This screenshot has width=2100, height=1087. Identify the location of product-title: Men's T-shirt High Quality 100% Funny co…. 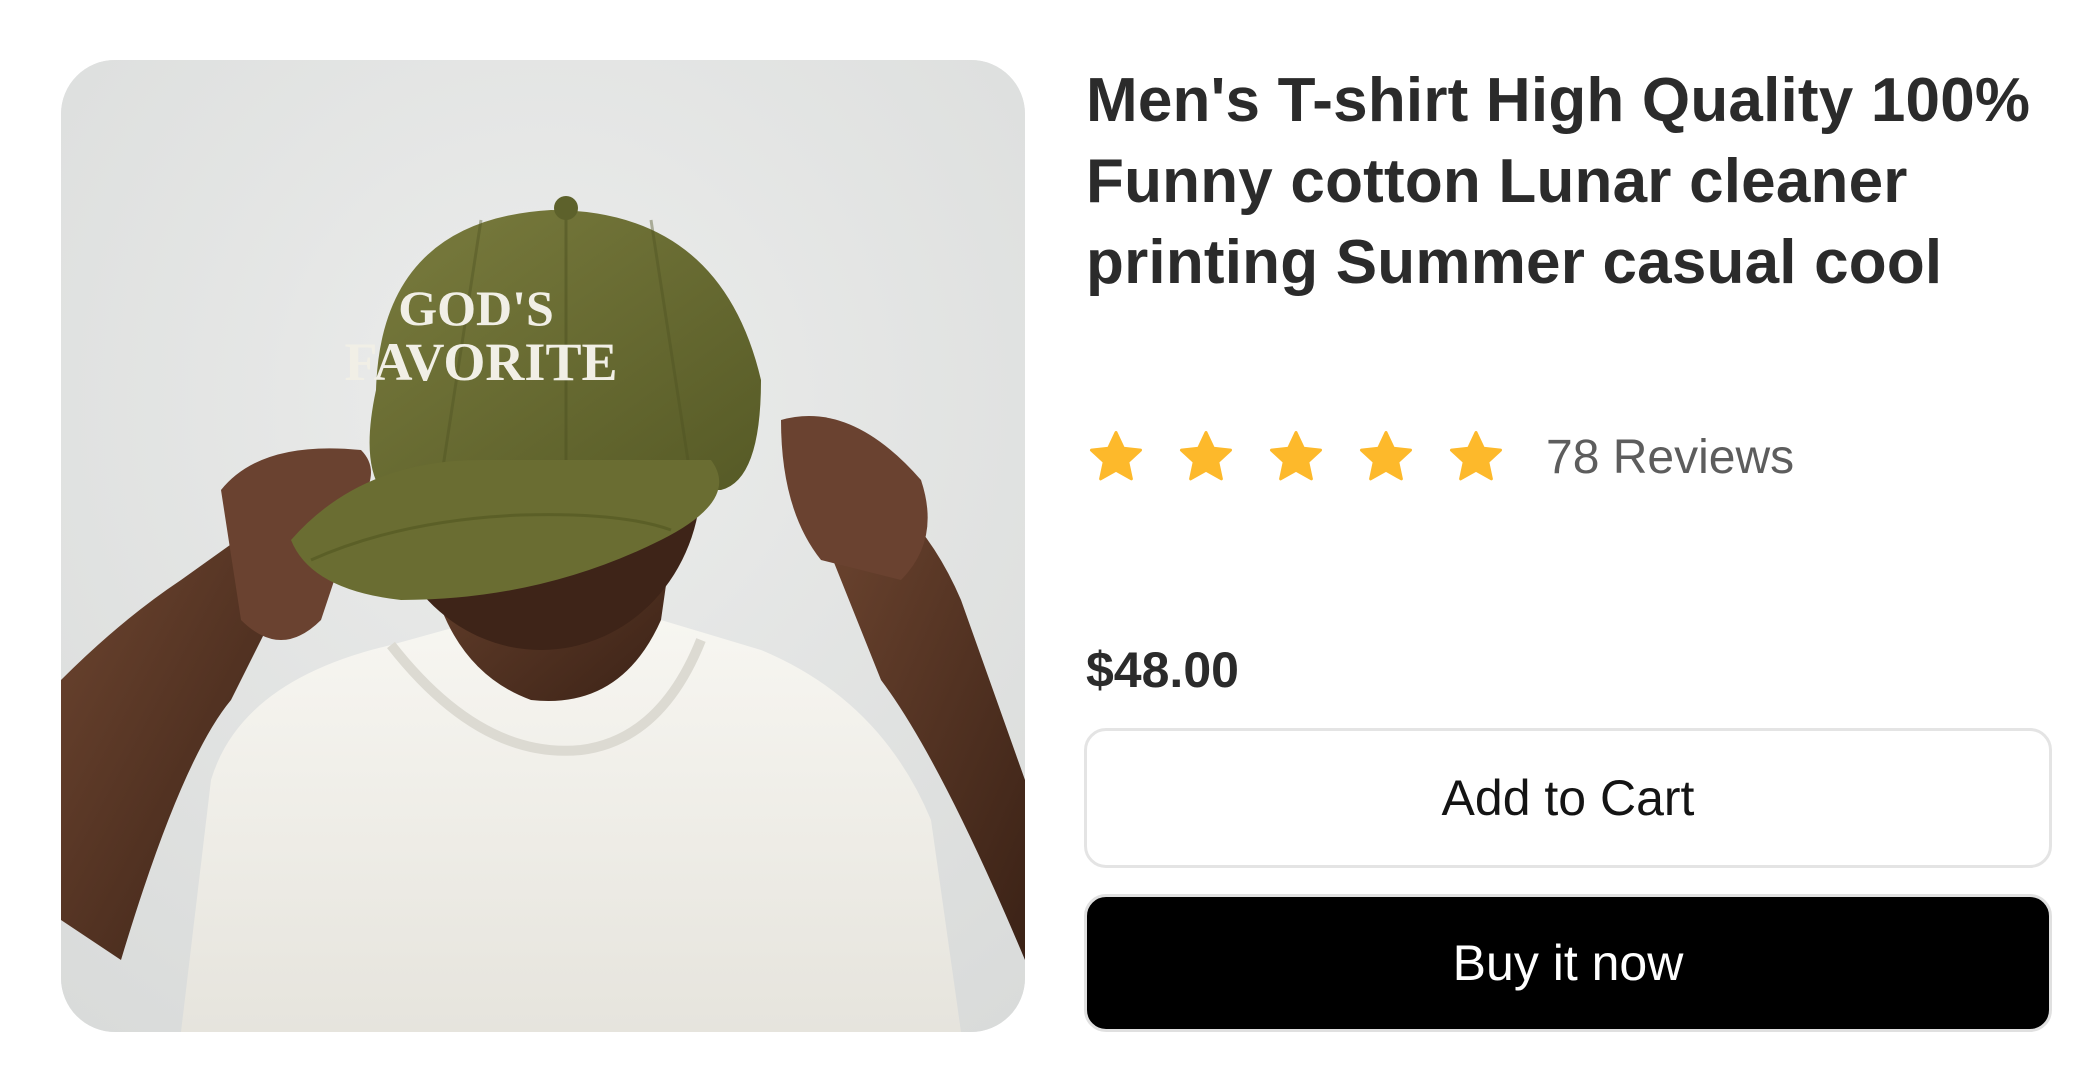
(1558, 181).